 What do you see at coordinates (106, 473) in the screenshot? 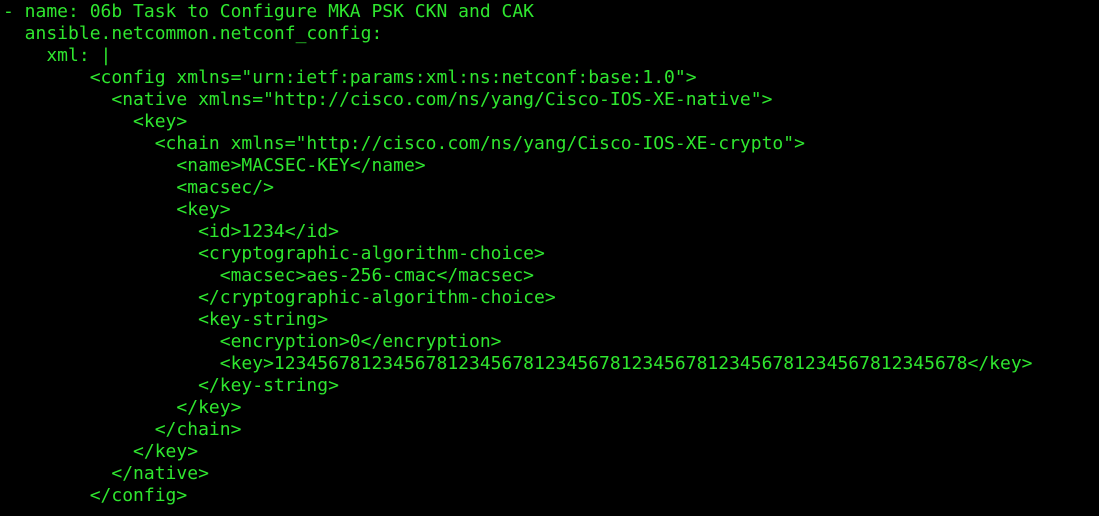
I see `code-line-native-close: </native>` at bounding box center [106, 473].